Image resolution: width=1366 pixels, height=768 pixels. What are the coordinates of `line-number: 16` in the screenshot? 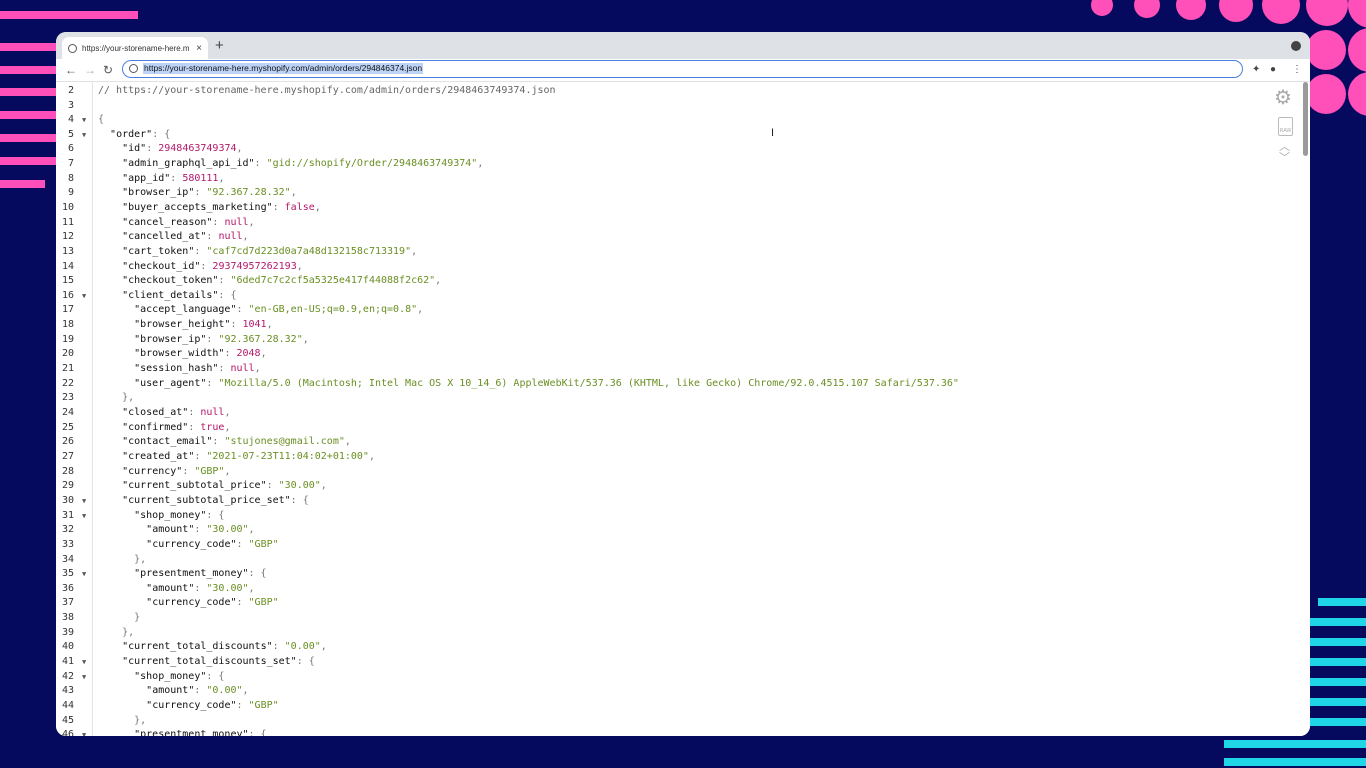 It's located at (67, 295).